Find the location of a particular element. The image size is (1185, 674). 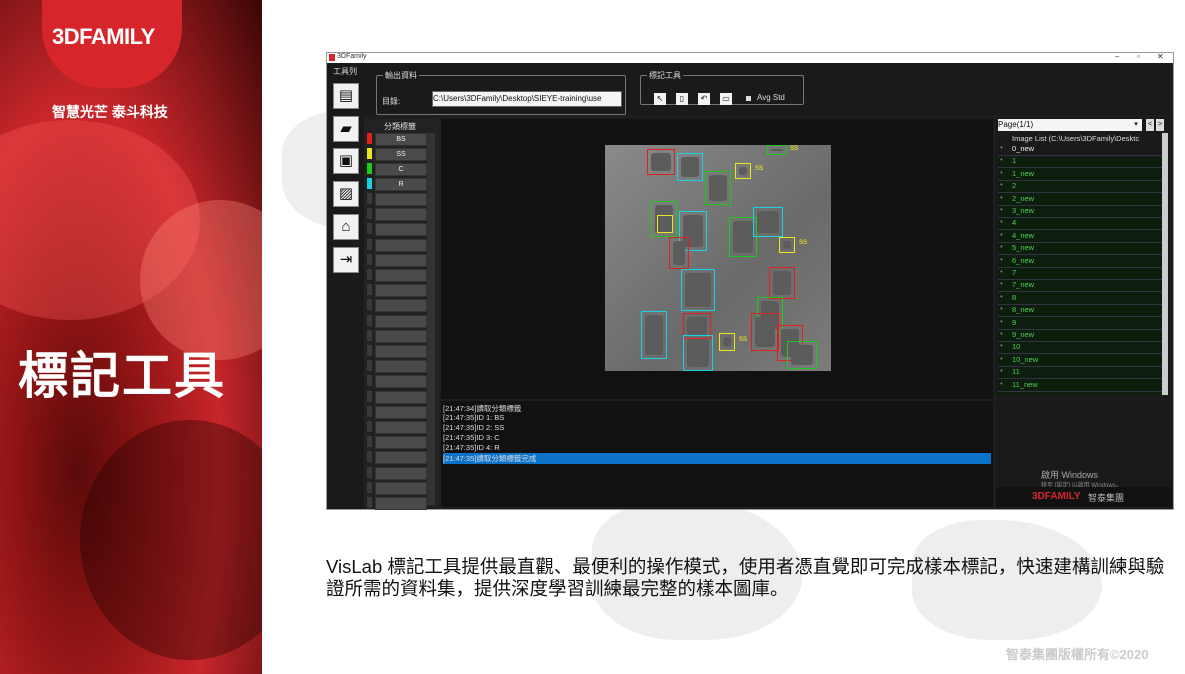

home-icon: ⌂ is located at coordinates (346, 227).